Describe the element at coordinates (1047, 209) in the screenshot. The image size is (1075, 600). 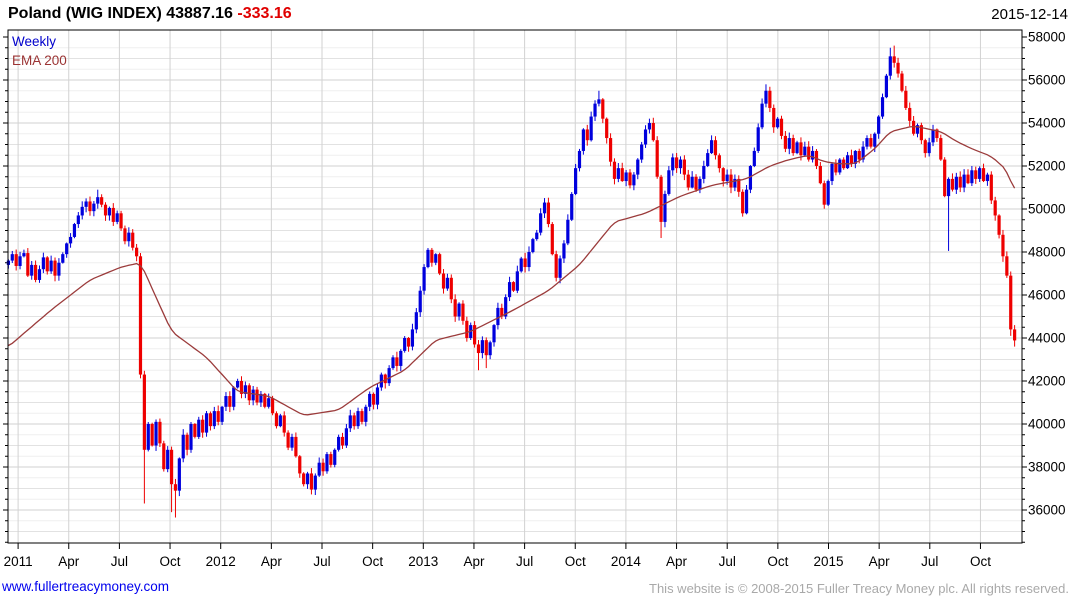
I see `y-axis-label: 50000` at that location.